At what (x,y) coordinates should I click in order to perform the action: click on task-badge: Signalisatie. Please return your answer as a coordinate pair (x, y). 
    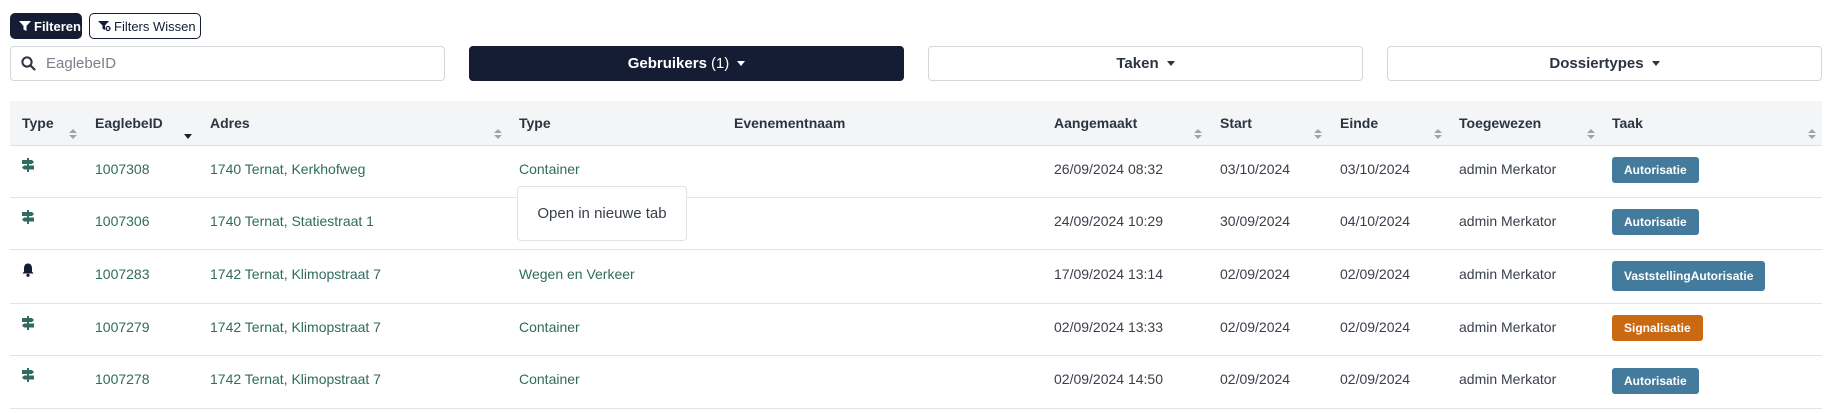
    Looking at the image, I should click on (1657, 328).